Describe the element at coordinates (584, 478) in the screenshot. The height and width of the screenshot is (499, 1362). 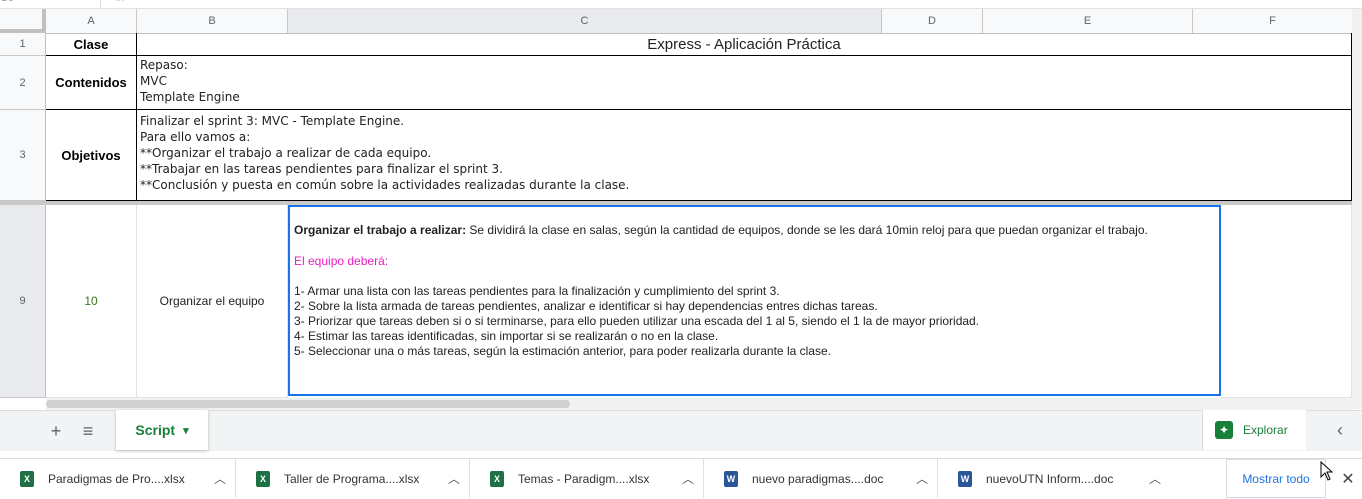
I see `download-name: Temas - Paradigm....xlsx` at that location.